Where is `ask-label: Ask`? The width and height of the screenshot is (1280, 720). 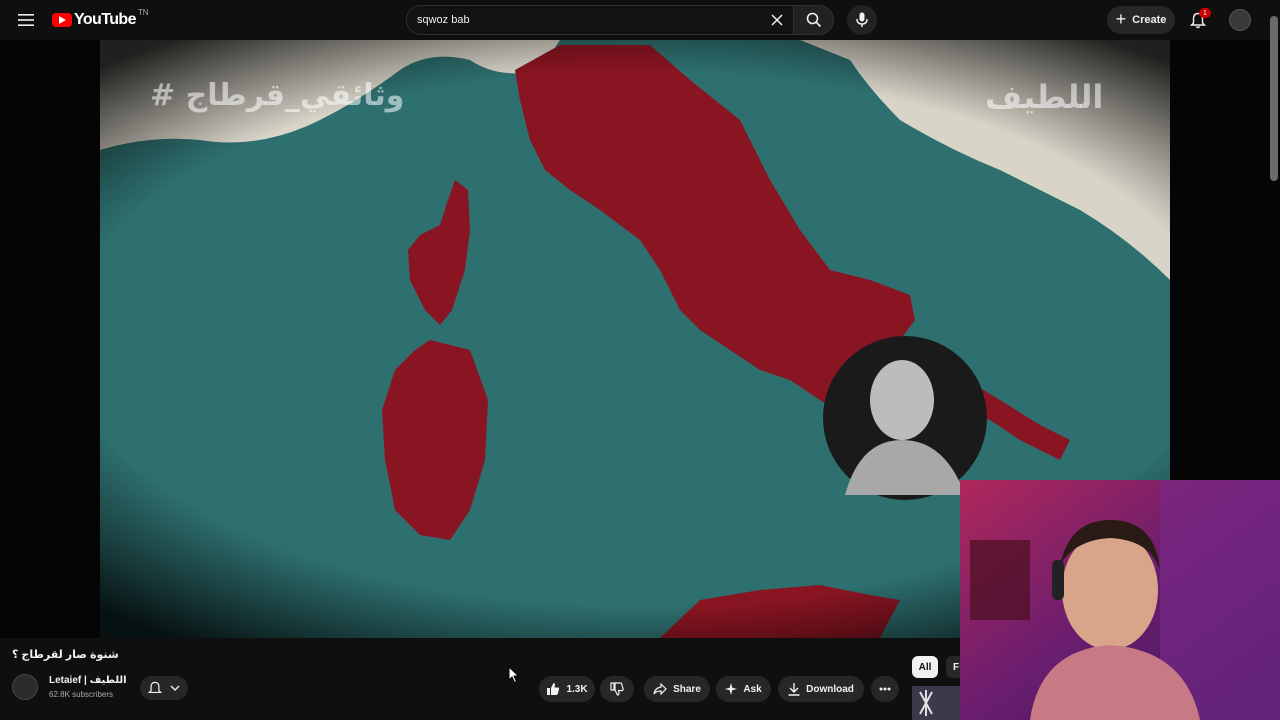
ask-label: Ask is located at coordinates (752, 689).